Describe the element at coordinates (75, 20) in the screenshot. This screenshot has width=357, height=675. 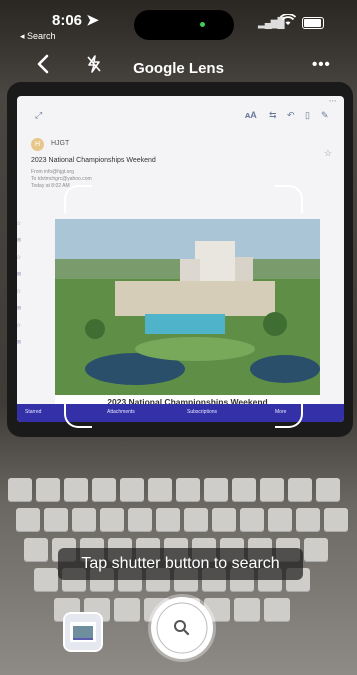
I see `status-time: 8:06 ➤` at that location.